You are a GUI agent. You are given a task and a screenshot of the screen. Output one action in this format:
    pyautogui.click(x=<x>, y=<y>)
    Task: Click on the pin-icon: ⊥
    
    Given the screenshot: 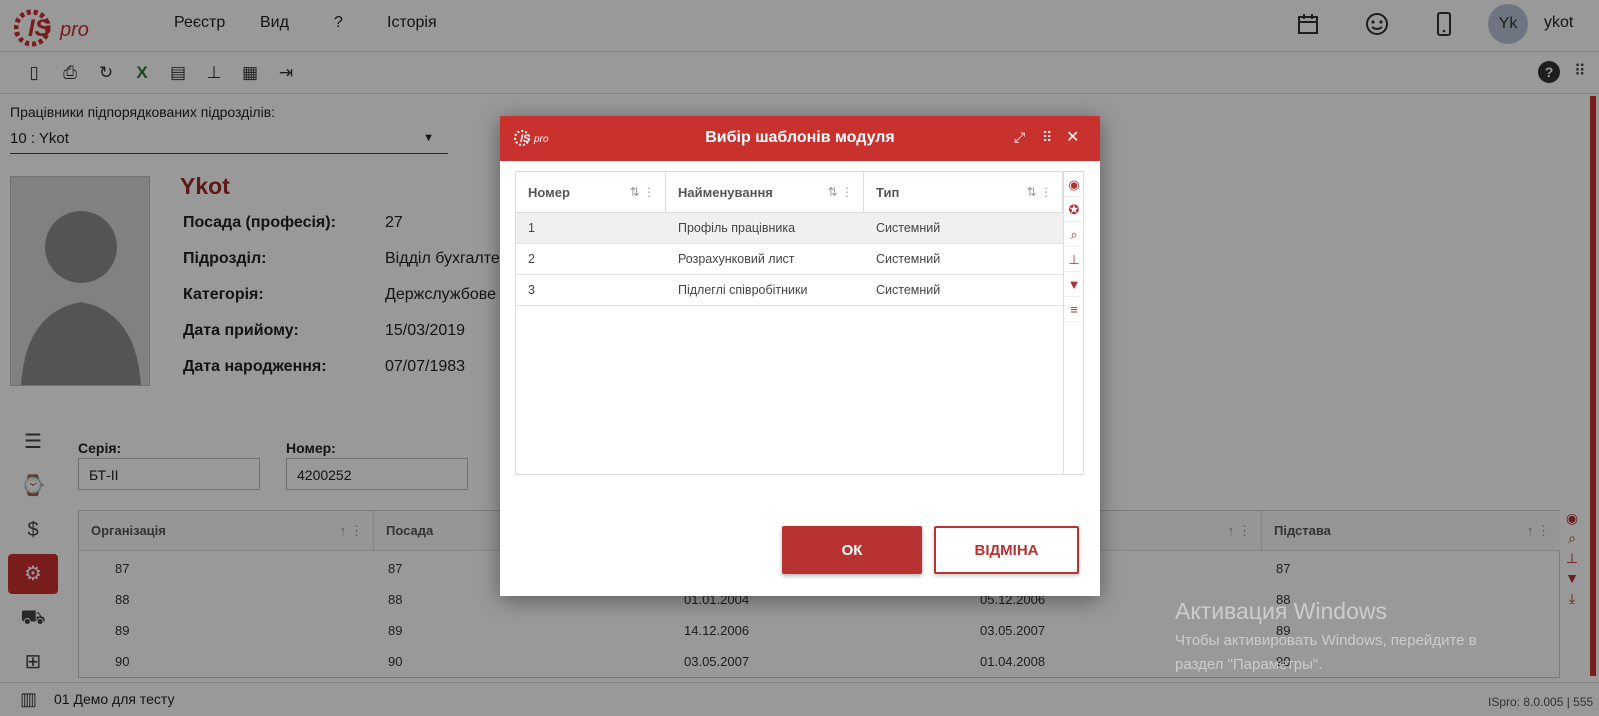 What is the action you would take?
    pyautogui.click(x=1074, y=259)
    